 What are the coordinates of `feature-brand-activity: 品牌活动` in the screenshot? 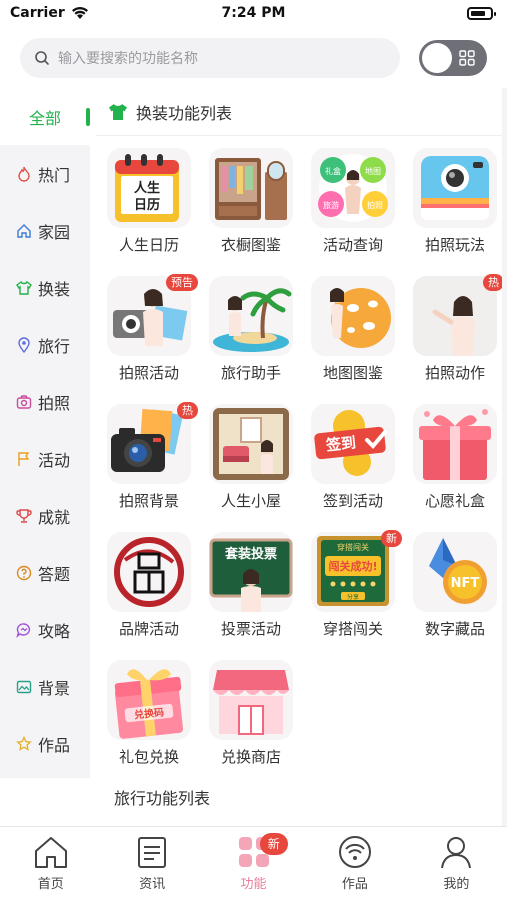 It's located at (149, 589).